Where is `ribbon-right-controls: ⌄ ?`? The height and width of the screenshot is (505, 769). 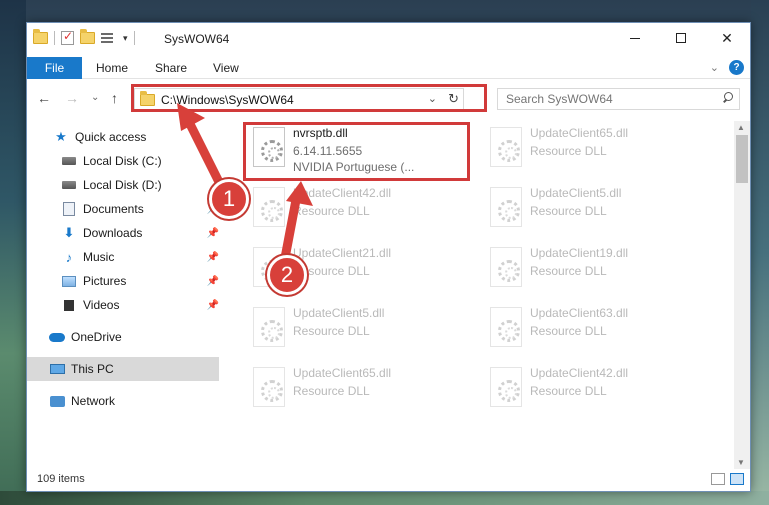 ribbon-right-controls: ⌄ ? is located at coordinates (727, 67).